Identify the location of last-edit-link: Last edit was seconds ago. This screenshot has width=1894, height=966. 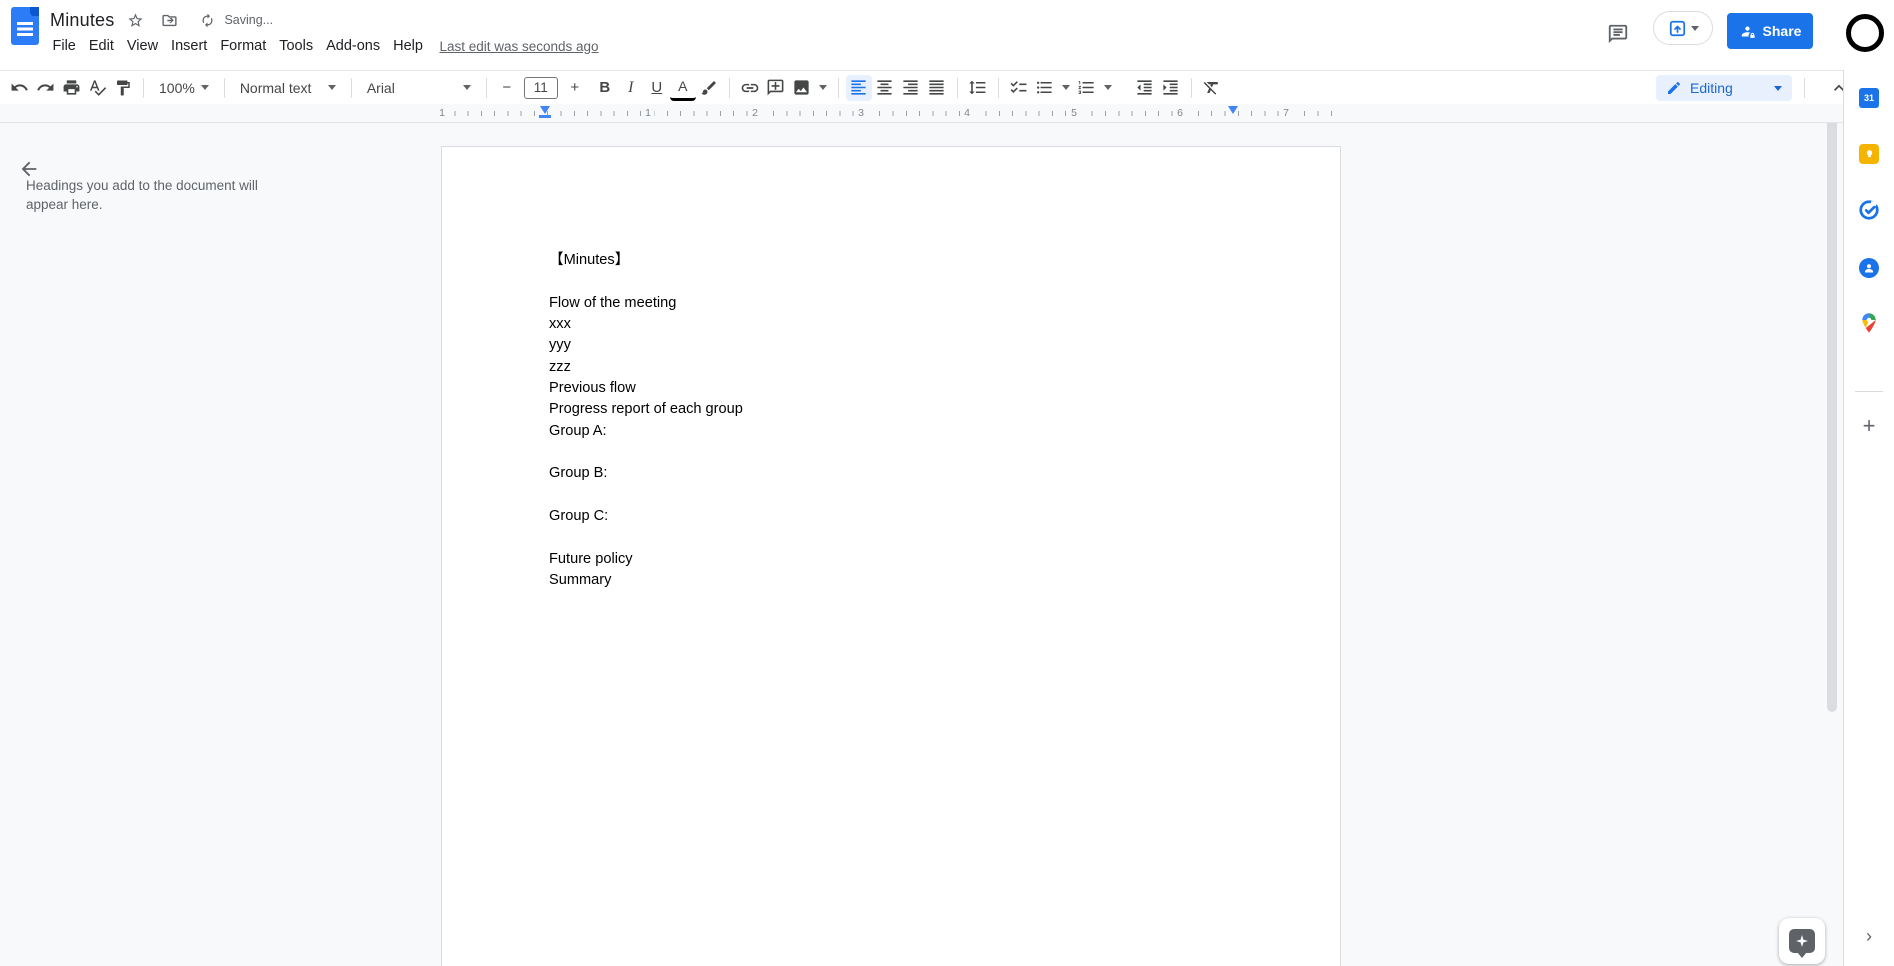
(518, 46).